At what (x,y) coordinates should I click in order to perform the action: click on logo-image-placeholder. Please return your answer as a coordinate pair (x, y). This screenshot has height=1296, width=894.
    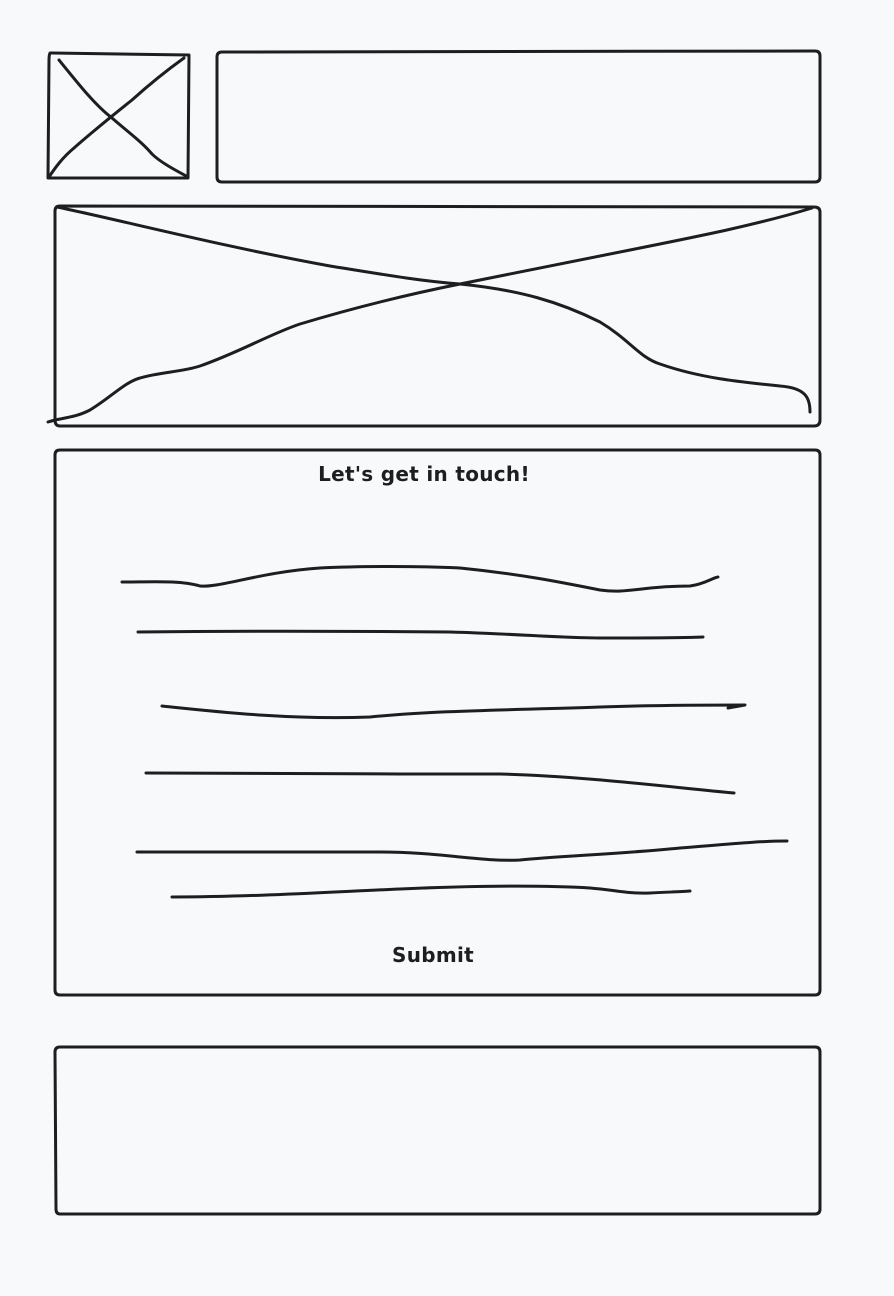
    Looking at the image, I should click on (118, 115).